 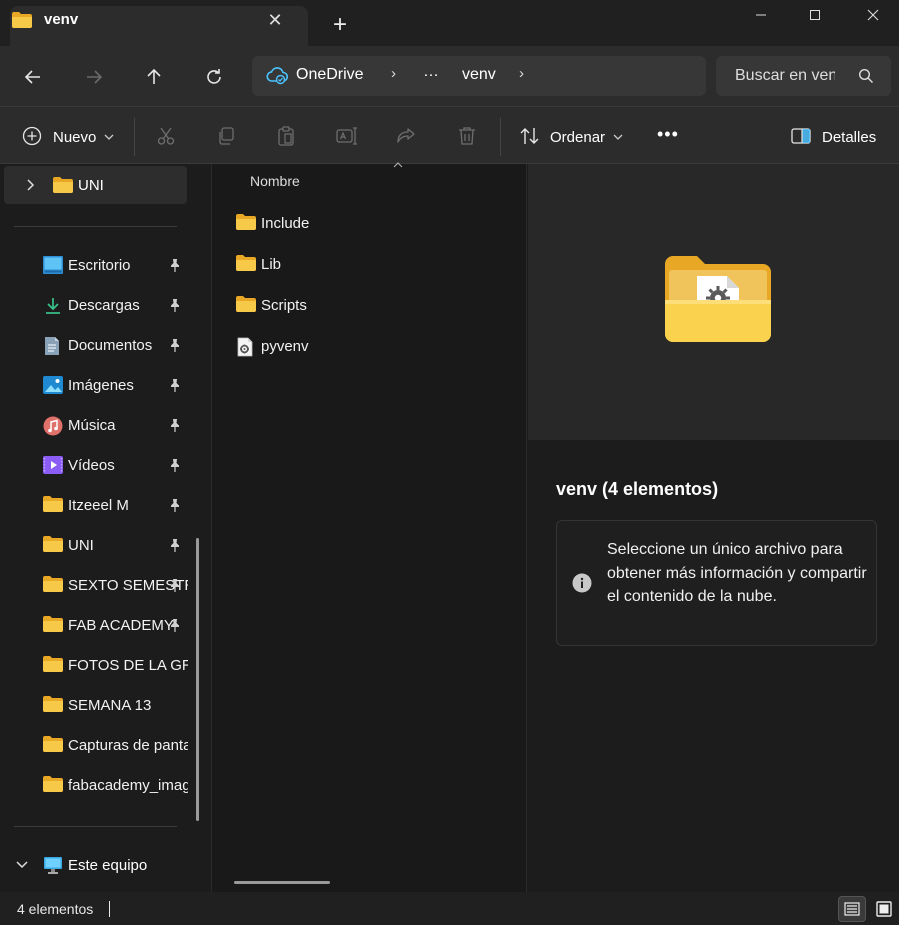 I want to click on config-file-icon, so click(x=245, y=347).